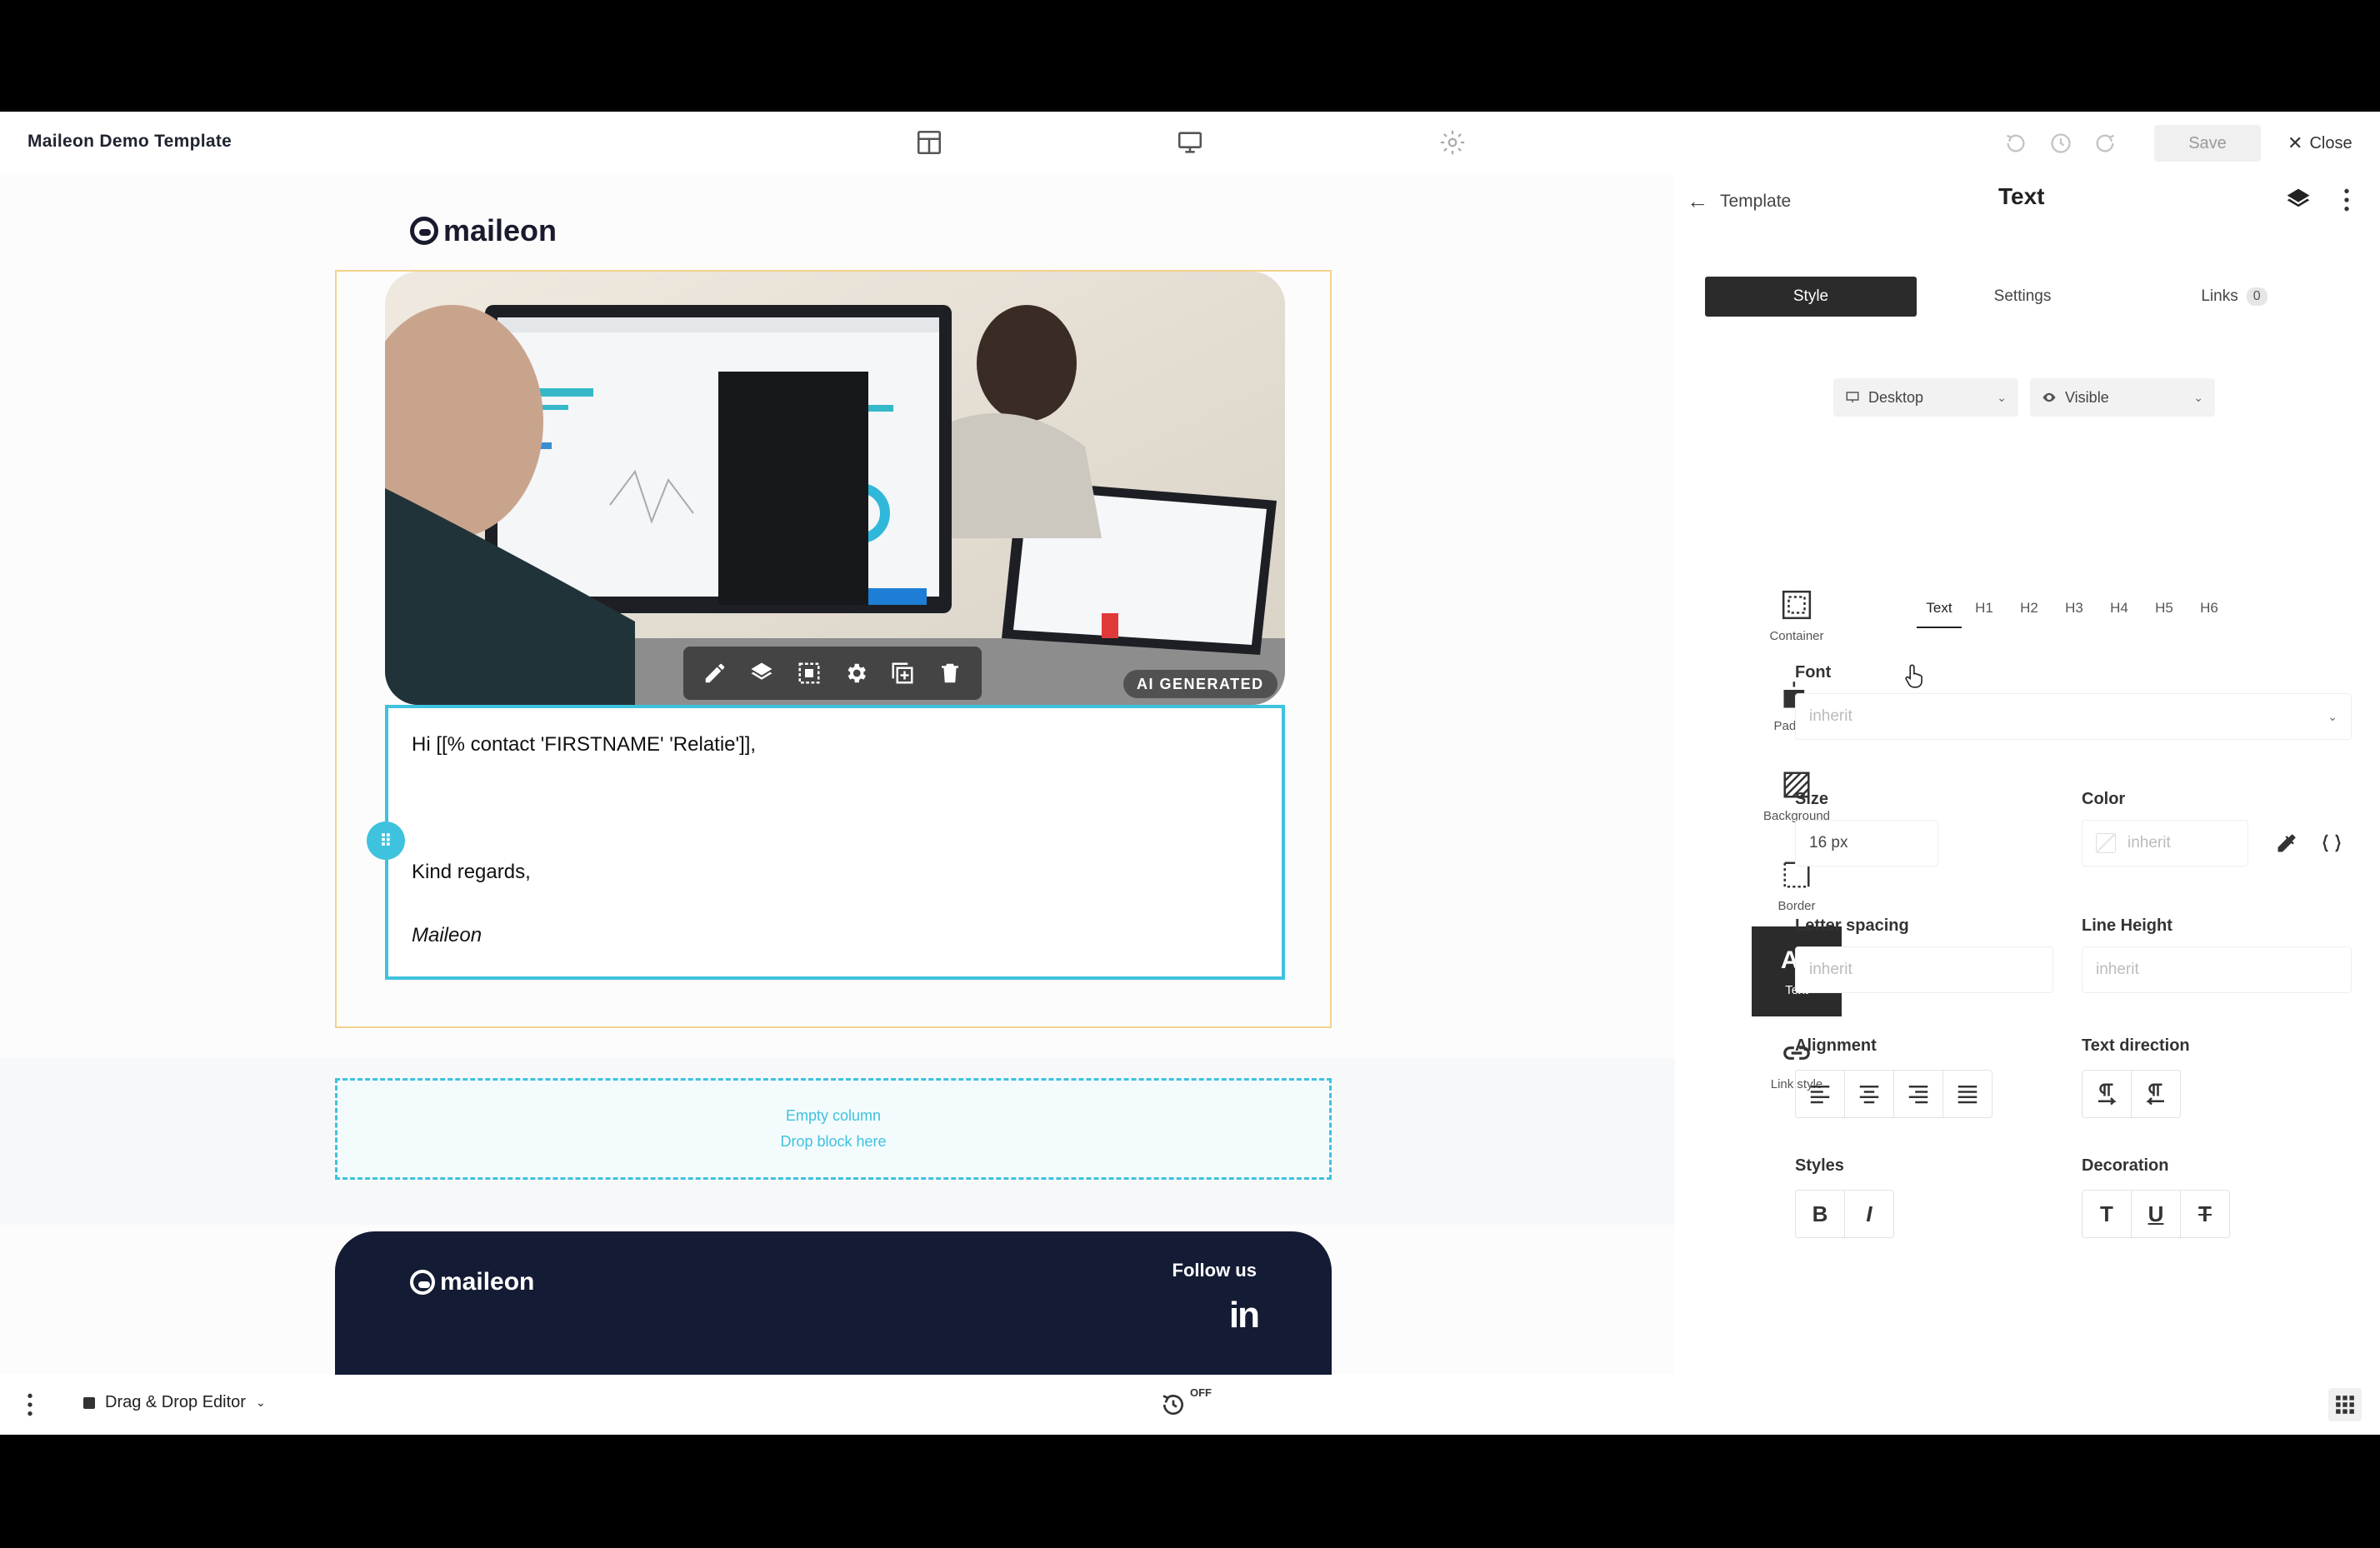 The image size is (2380, 1548). Describe the element at coordinates (1244, 1315) in the screenshot. I see `linkedin-icon: in` at that location.